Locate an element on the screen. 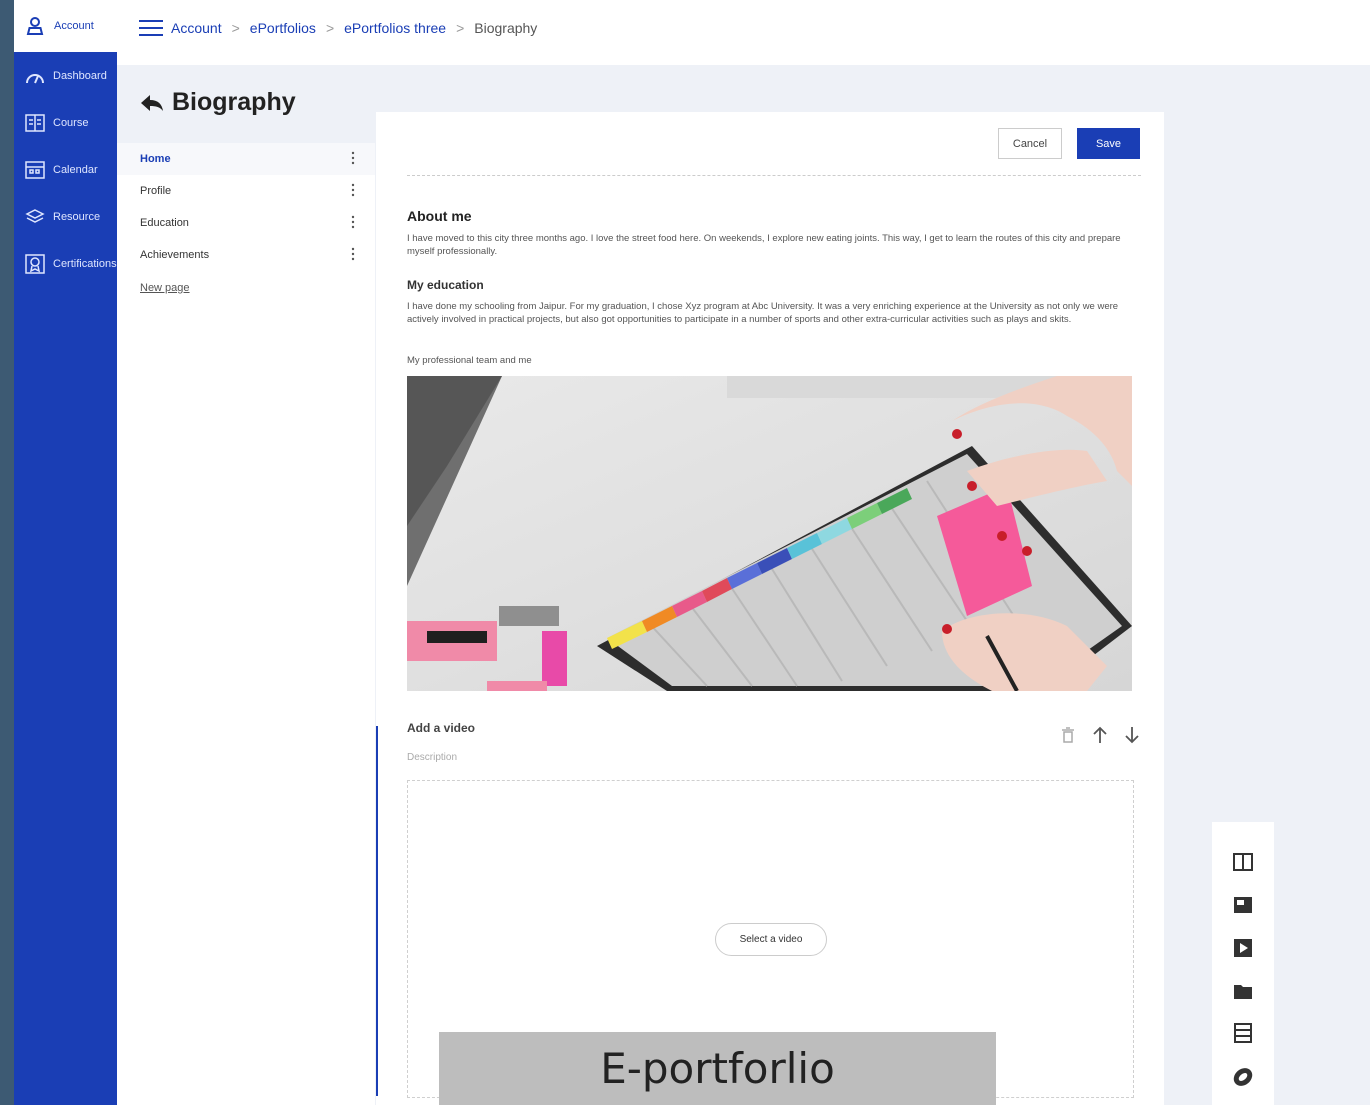 The width and height of the screenshot is (1370, 1105). columns-icon is located at coordinates (1243, 862).